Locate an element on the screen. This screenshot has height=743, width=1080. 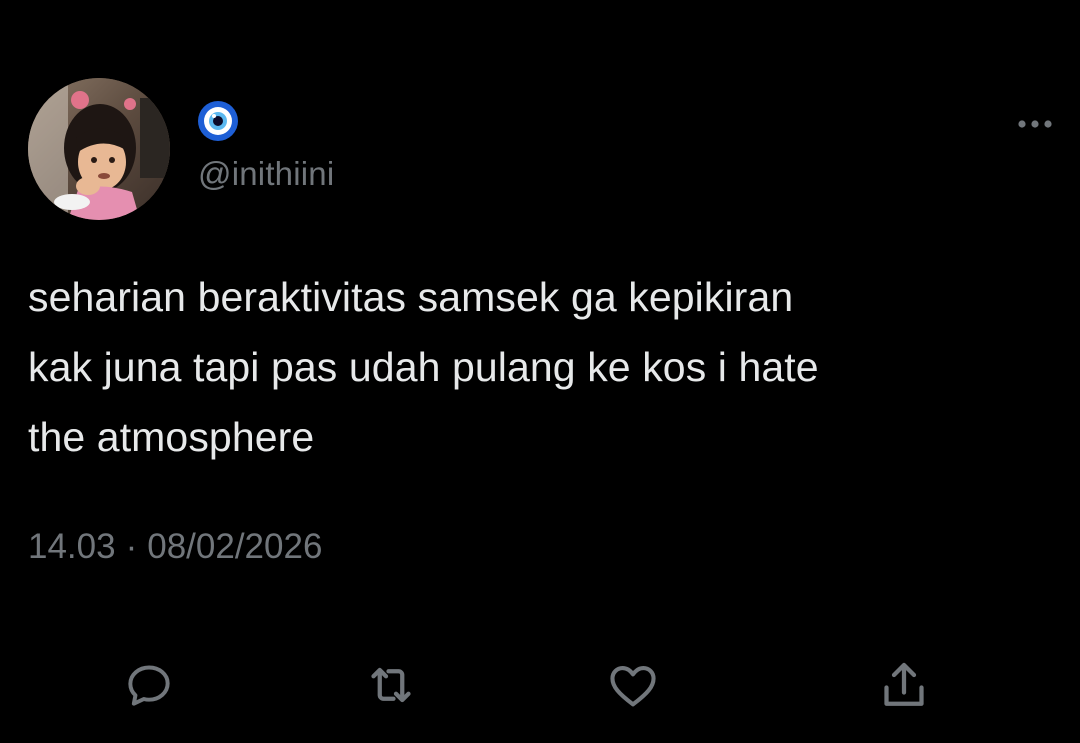
action-bar is located at coordinates (540, 685).